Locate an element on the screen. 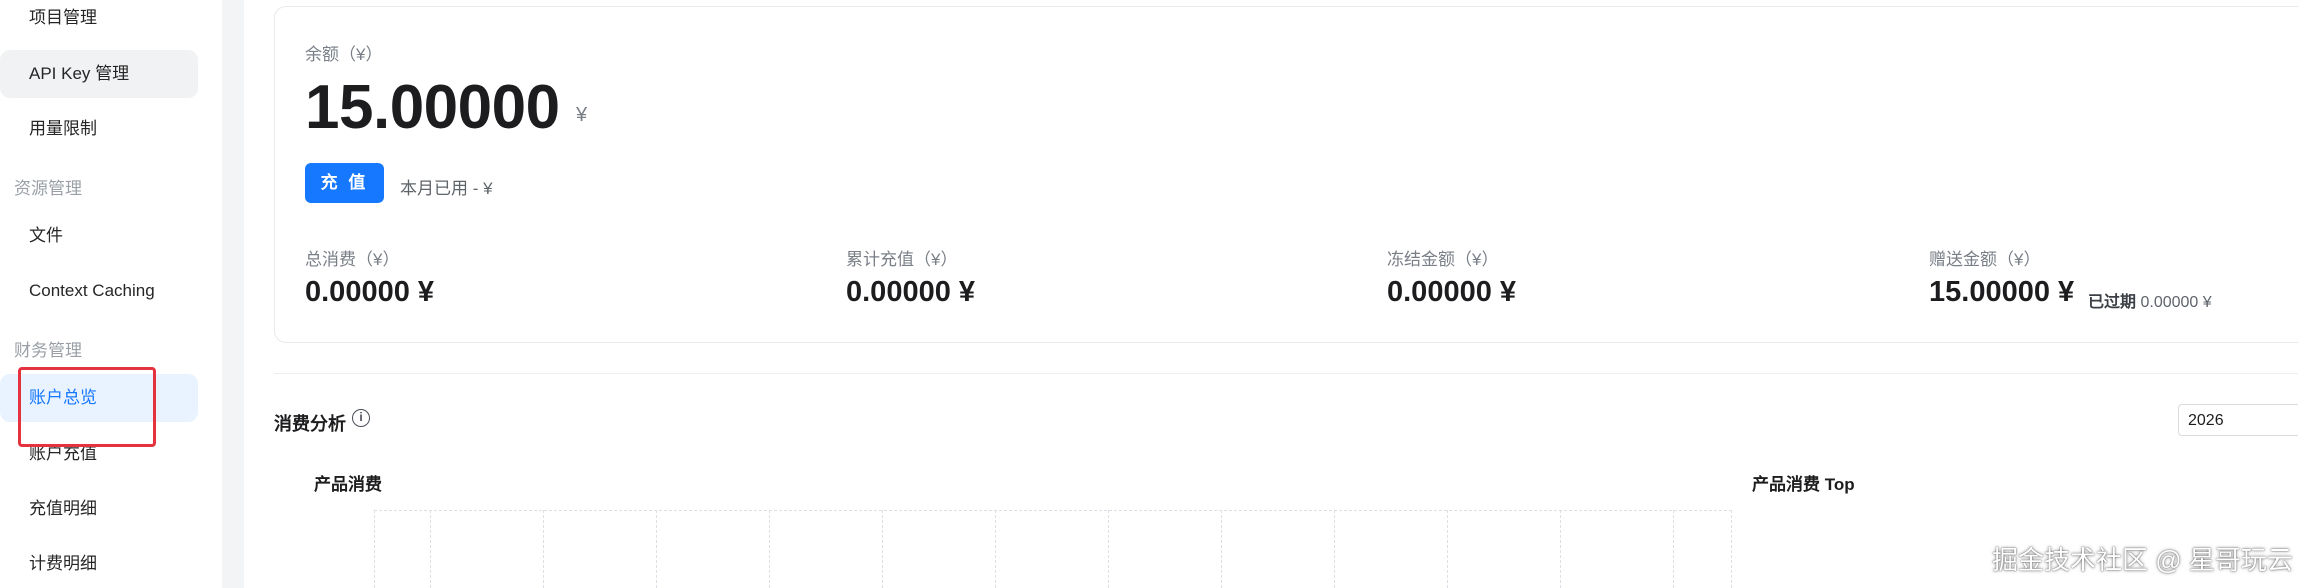 The width and height of the screenshot is (2298, 588). sidebar-item-billing-details: 计费明细 is located at coordinates (99, 564).